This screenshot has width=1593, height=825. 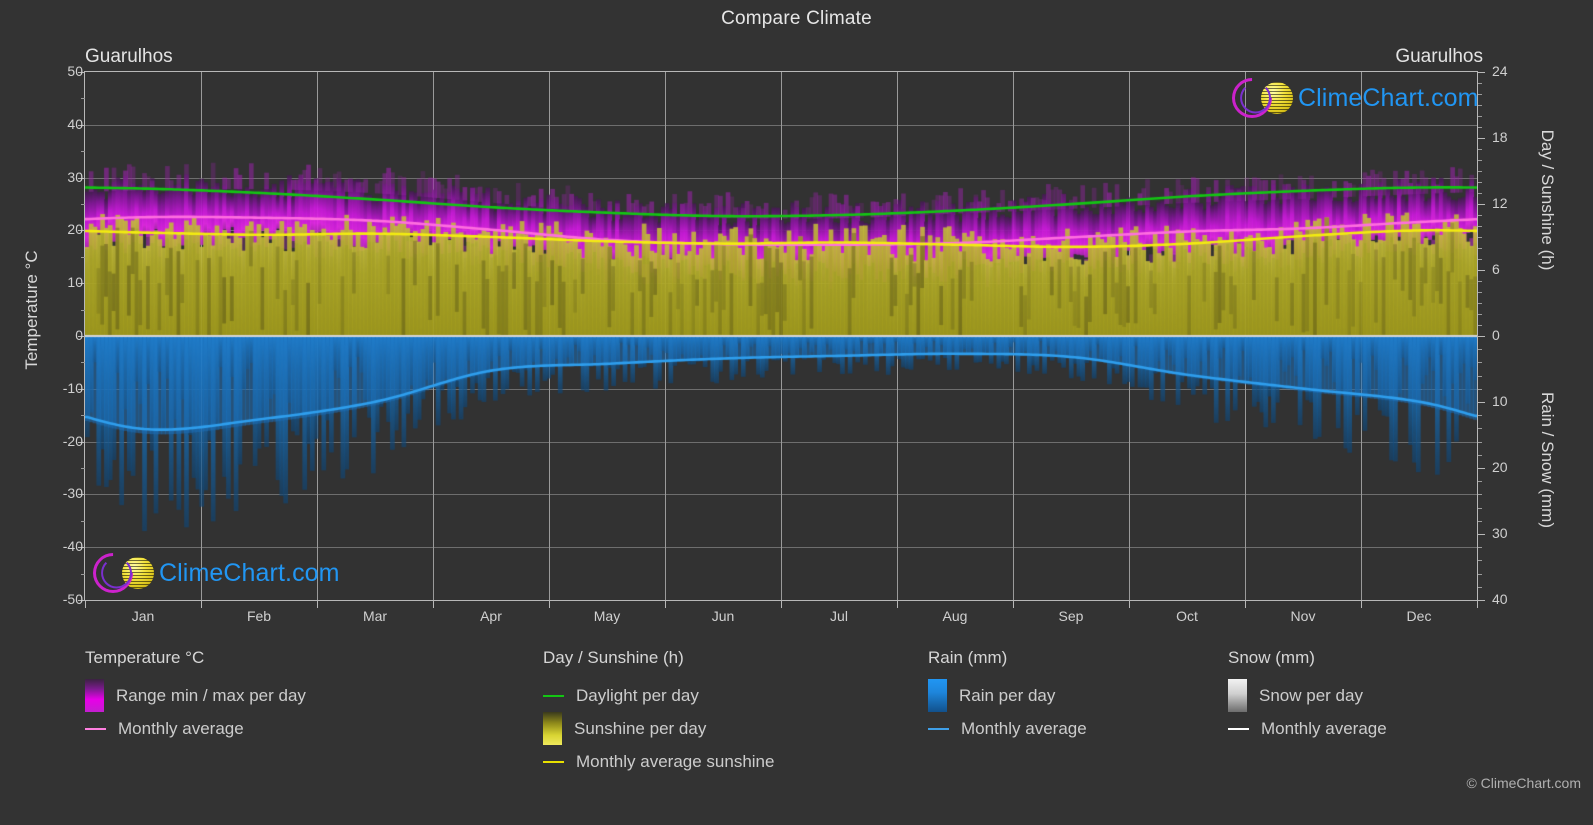 What do you see at coordinates (1311, 695) in the screenshot?
I see `legend-item-label: Snow per day` at bounding box center [1311, 695].